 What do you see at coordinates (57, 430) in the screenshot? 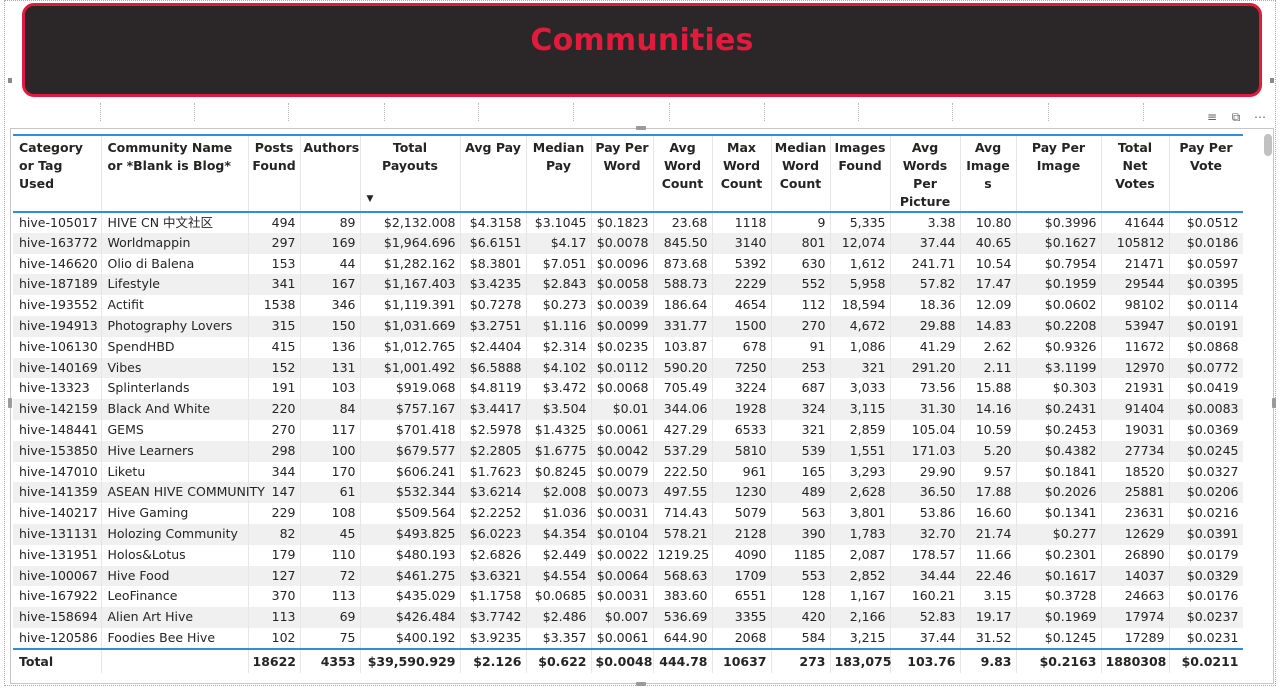
I see `table-cell: hive-148441` at bounding box center [57, 430].